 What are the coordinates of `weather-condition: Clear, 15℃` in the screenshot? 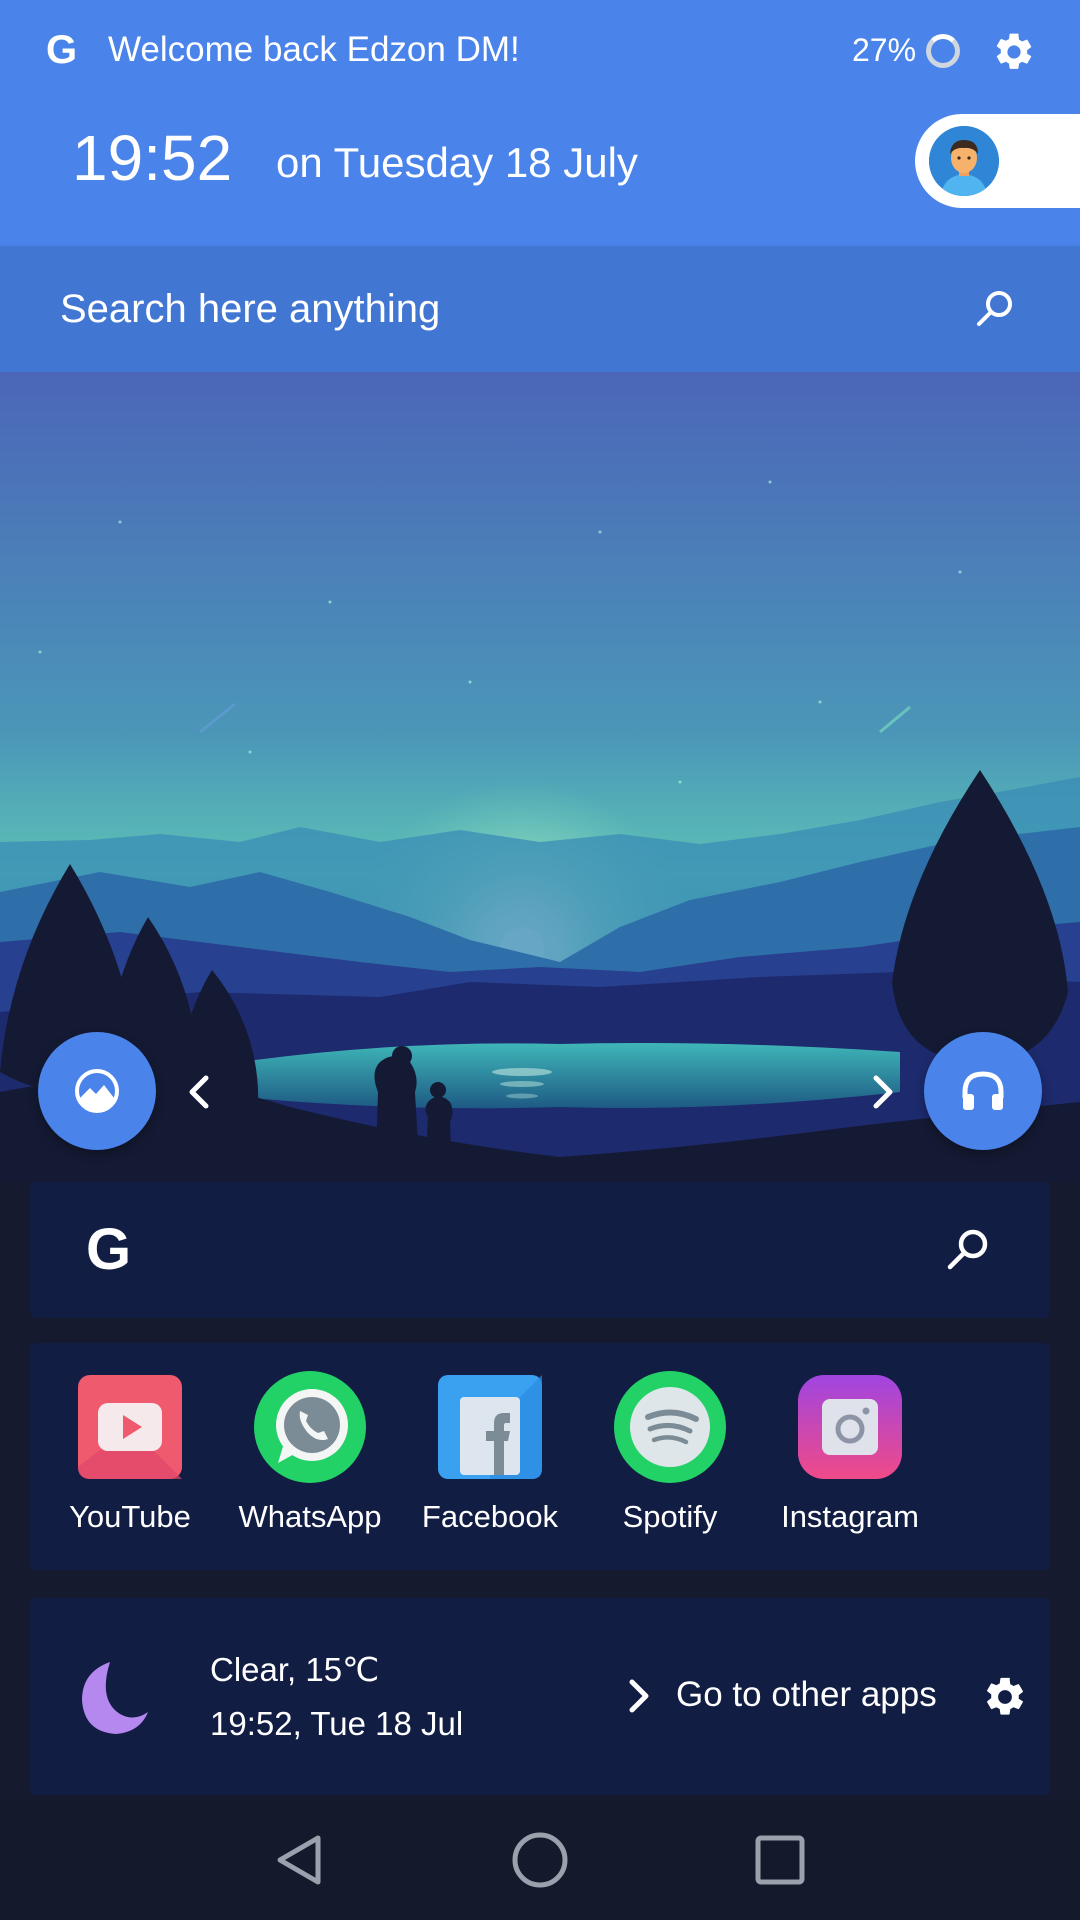 It's located at (294, 1670).